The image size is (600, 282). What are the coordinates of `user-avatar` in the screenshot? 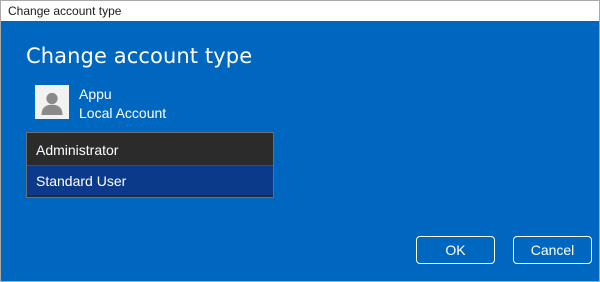 It's located at (52, 102).